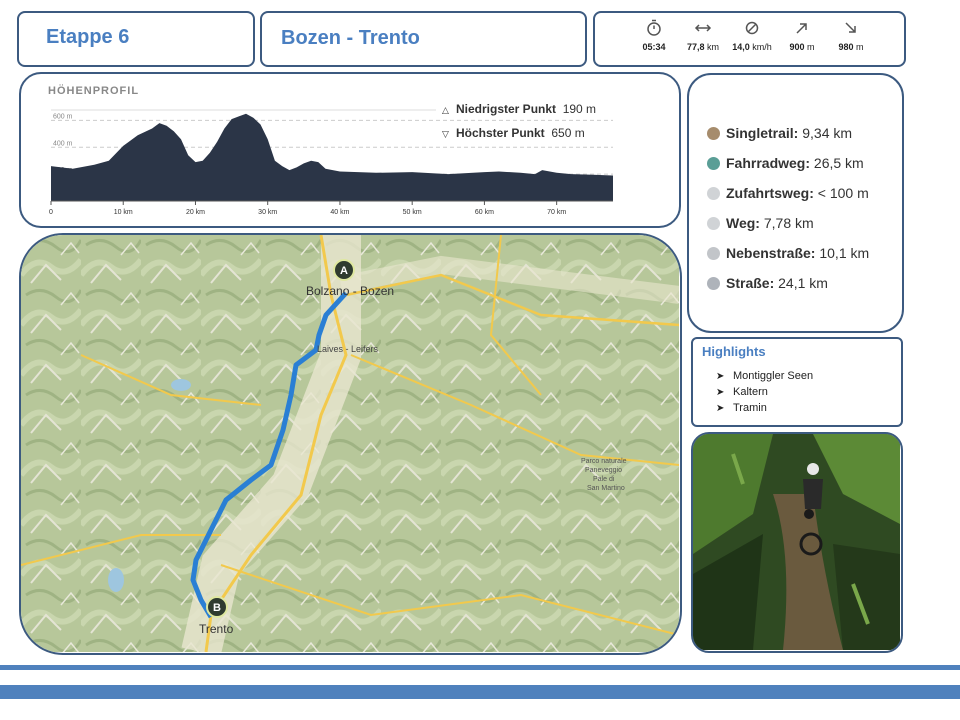 The height and width of the screenshot is (720, 960). I want to click on route-title: Bozen - Trento, so click(350, 38).